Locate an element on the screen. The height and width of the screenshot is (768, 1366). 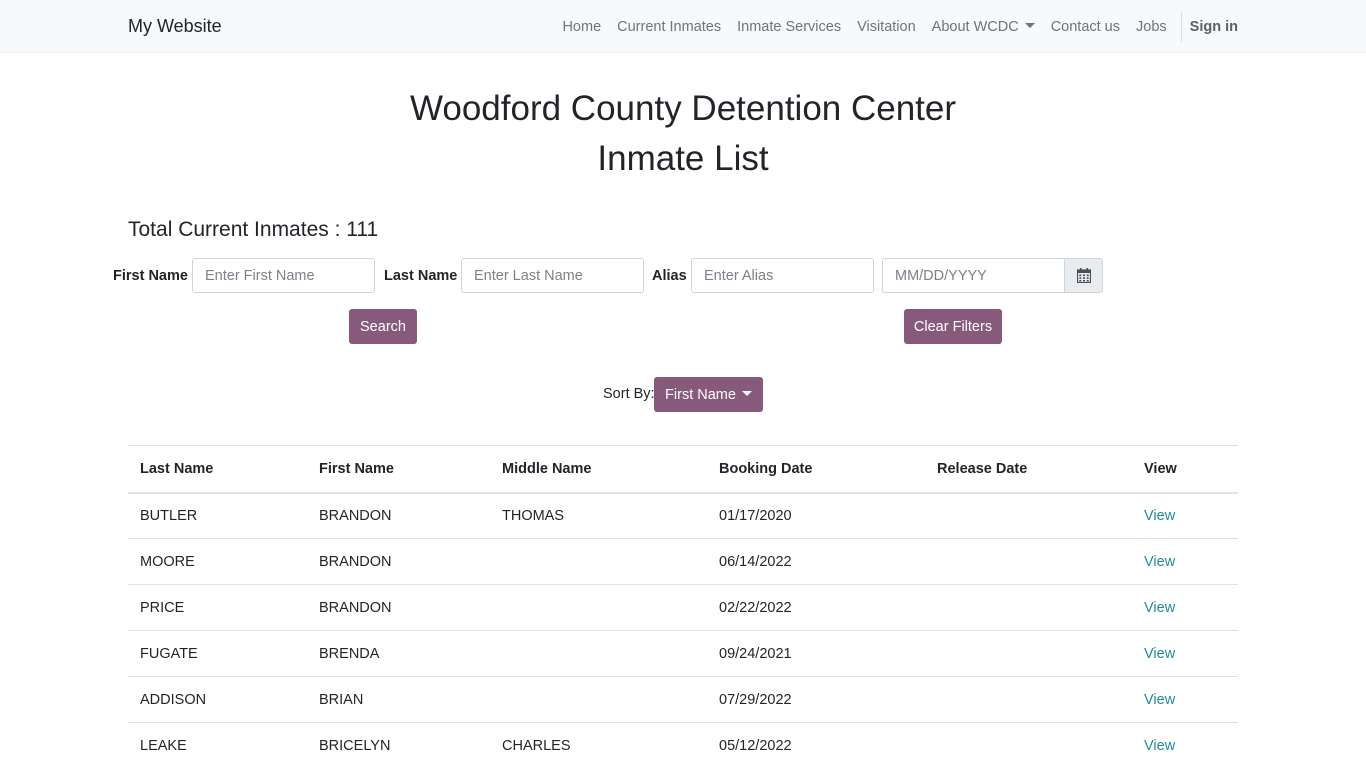
table-row: ADDISON BRIAN 07/29/2022 View is located at coordinates (683, 699).